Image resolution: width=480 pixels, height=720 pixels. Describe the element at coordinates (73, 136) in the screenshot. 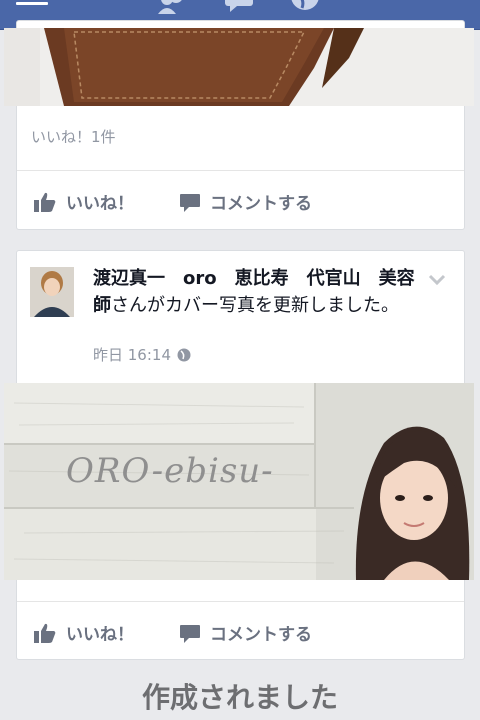

I see `likes-count: いいね！1件` at that location.